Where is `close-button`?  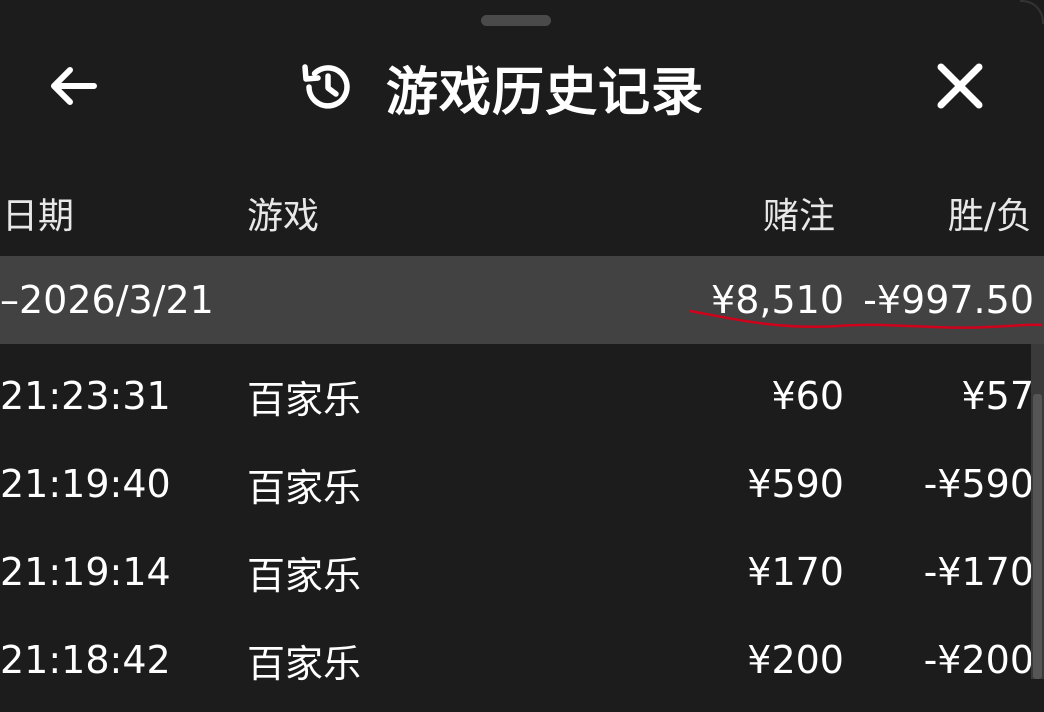 close-button is located at coordinates (960, 88).